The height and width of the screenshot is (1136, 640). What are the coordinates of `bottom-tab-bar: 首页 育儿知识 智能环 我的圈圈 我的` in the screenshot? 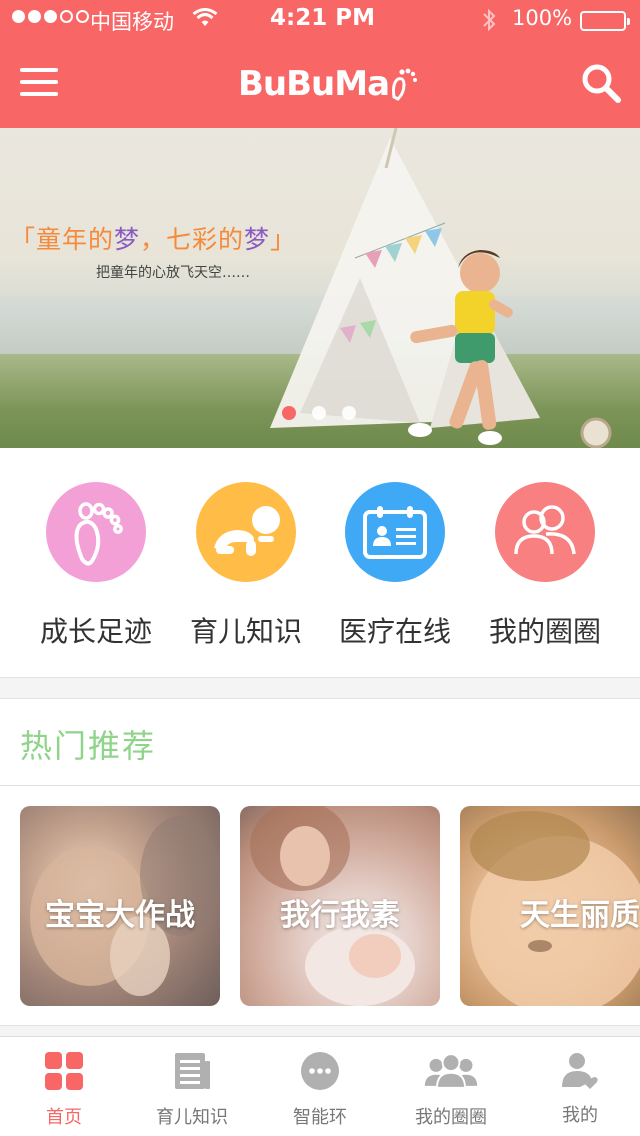 It's located at (320, 1086).